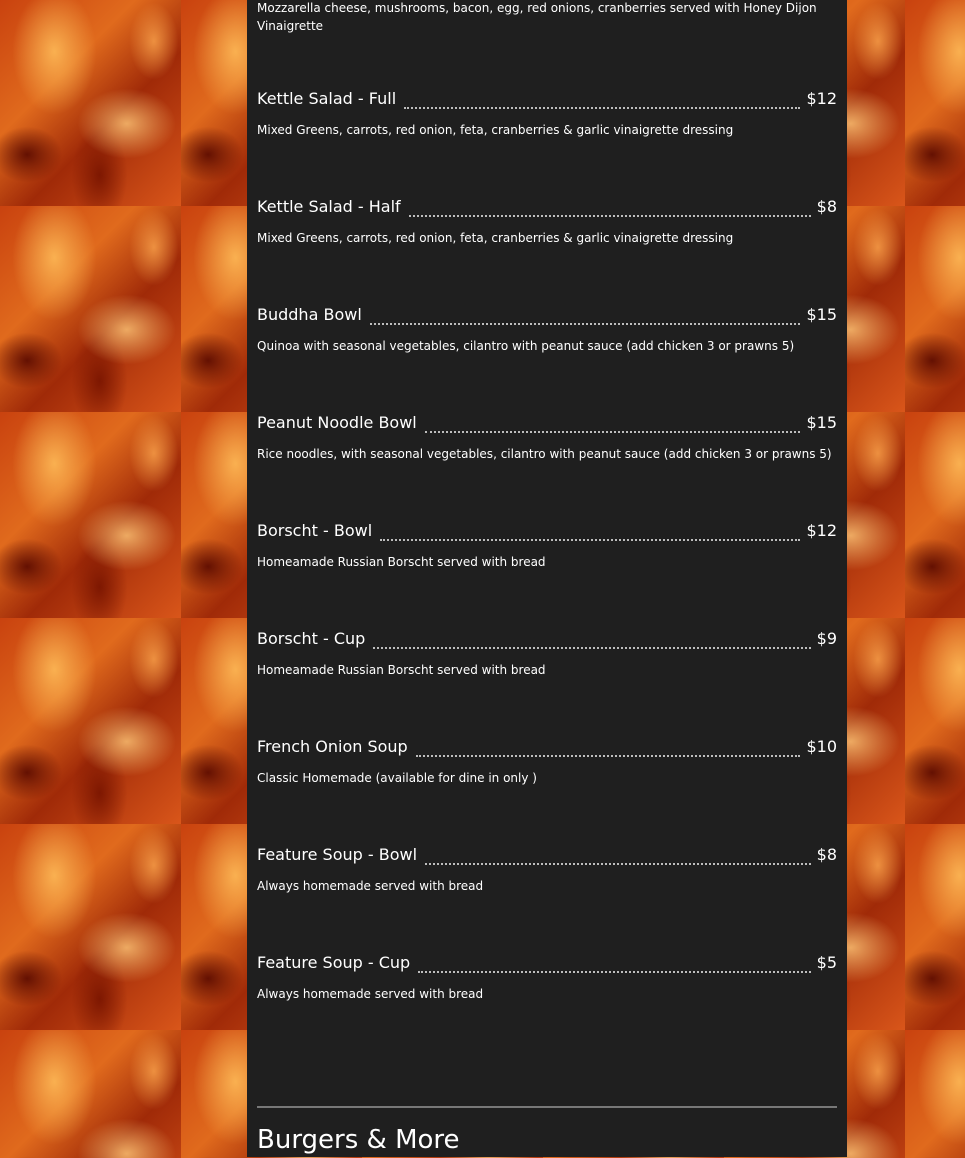 This screenshot has width=965, height=1158. I want to click on menu-item-price: $10, so click(821, 746).